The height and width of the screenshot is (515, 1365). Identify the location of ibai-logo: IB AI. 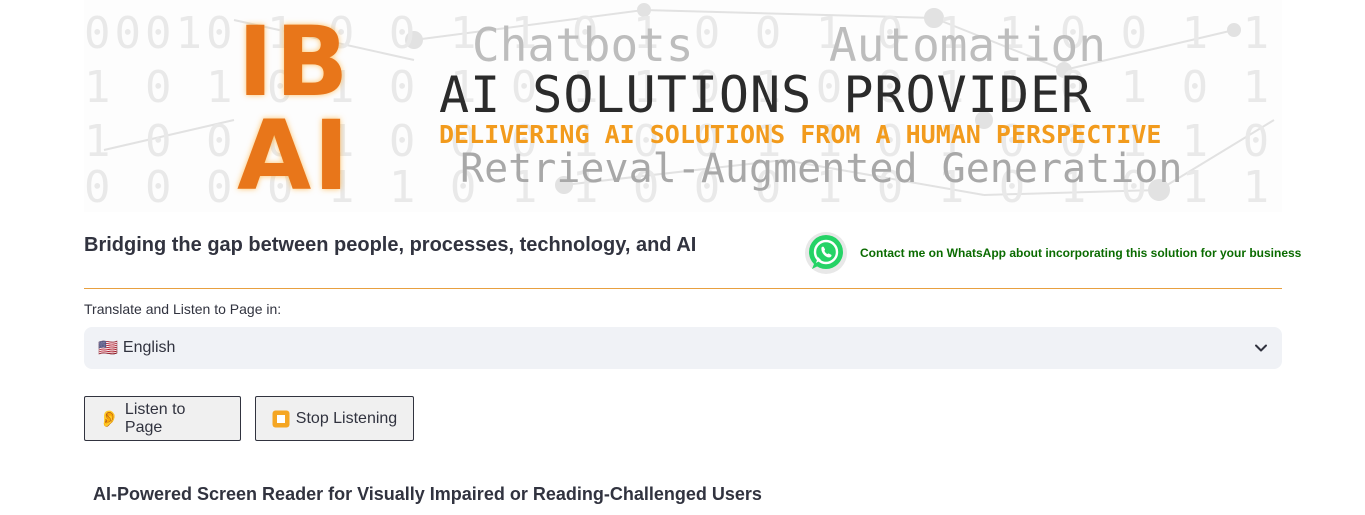
(294, 109).